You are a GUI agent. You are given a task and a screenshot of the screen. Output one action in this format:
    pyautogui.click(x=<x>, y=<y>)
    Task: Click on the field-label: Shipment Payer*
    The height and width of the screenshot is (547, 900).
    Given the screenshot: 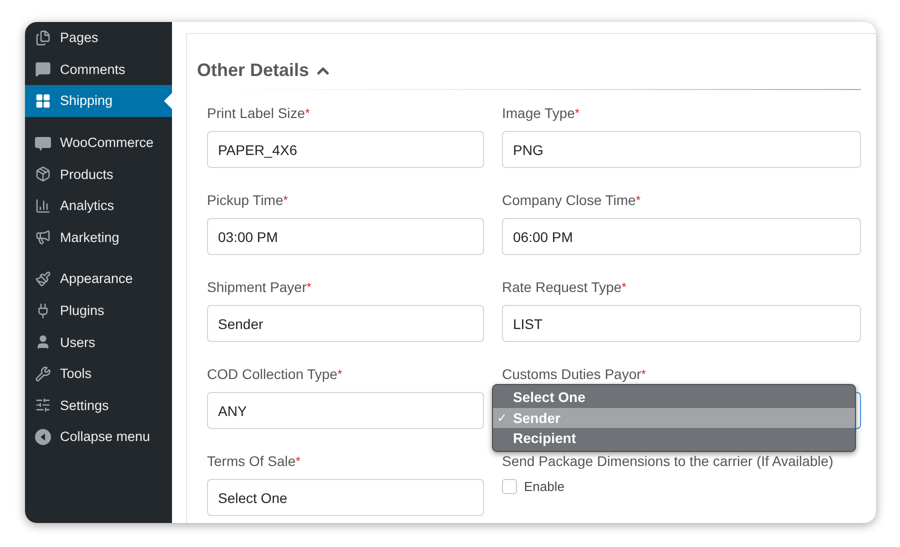 What is the action you would take?
    pyautogui.click(x=259, y=287)
    